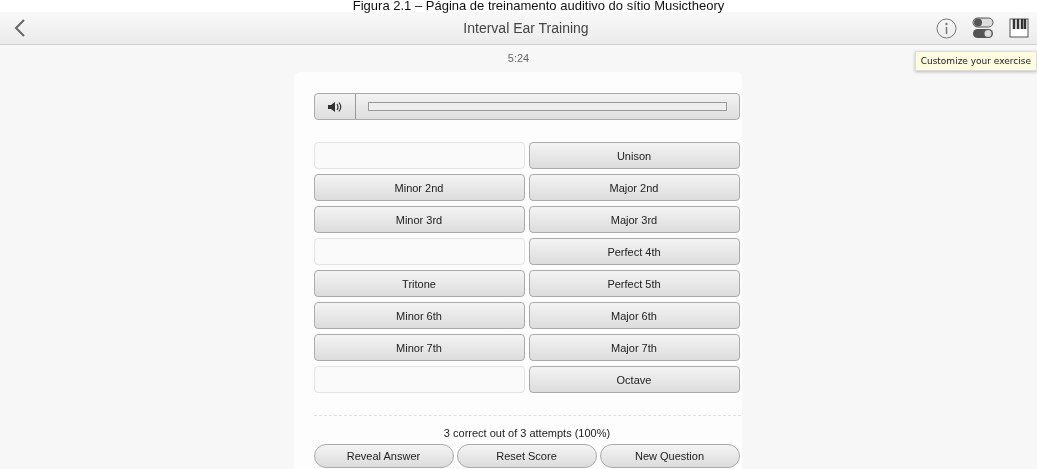 Image resolution: width=1037 pixels, height=469 pixels. Describe the element at coordinates (634, 251) in the screenshot. I see `interval-button: Perfect 4th` at that location.